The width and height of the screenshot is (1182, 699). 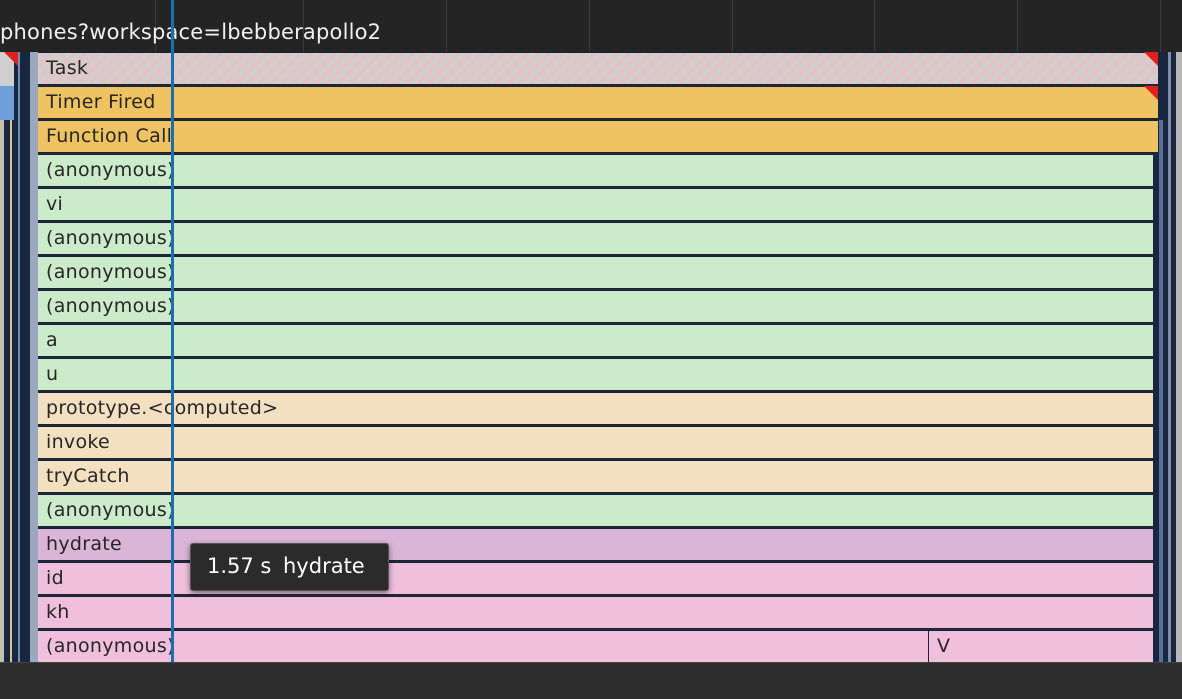 What do you see at coordinates (162, 408) in the screenshot?
I see `frame-label: prototype.<computed>` at bounding box center [162, 408].